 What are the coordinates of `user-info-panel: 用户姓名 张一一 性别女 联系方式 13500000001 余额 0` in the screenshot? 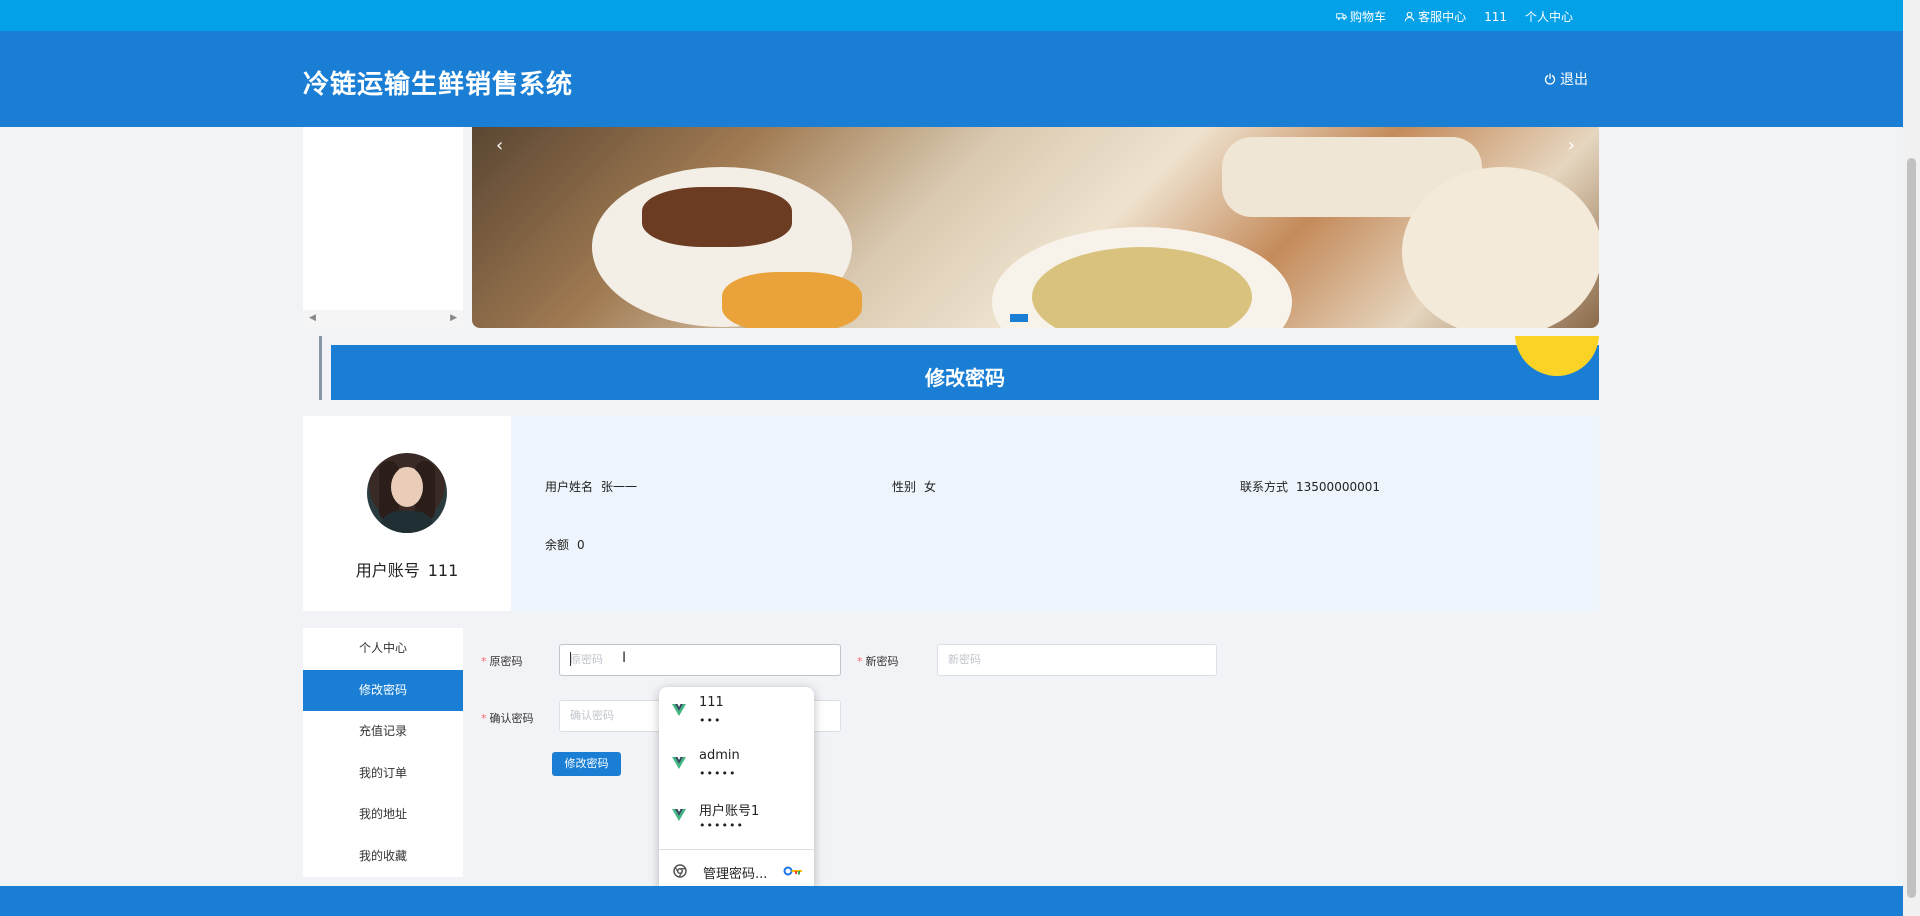 It's located at (1055, 513).